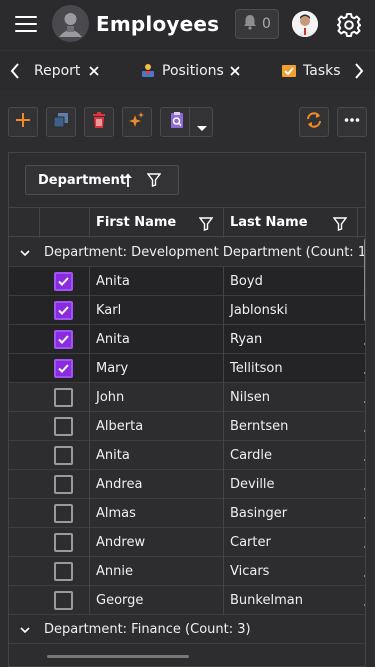 This screenshot has width=375, height=667. I want to click on tasks-icon, so click(289, 71).